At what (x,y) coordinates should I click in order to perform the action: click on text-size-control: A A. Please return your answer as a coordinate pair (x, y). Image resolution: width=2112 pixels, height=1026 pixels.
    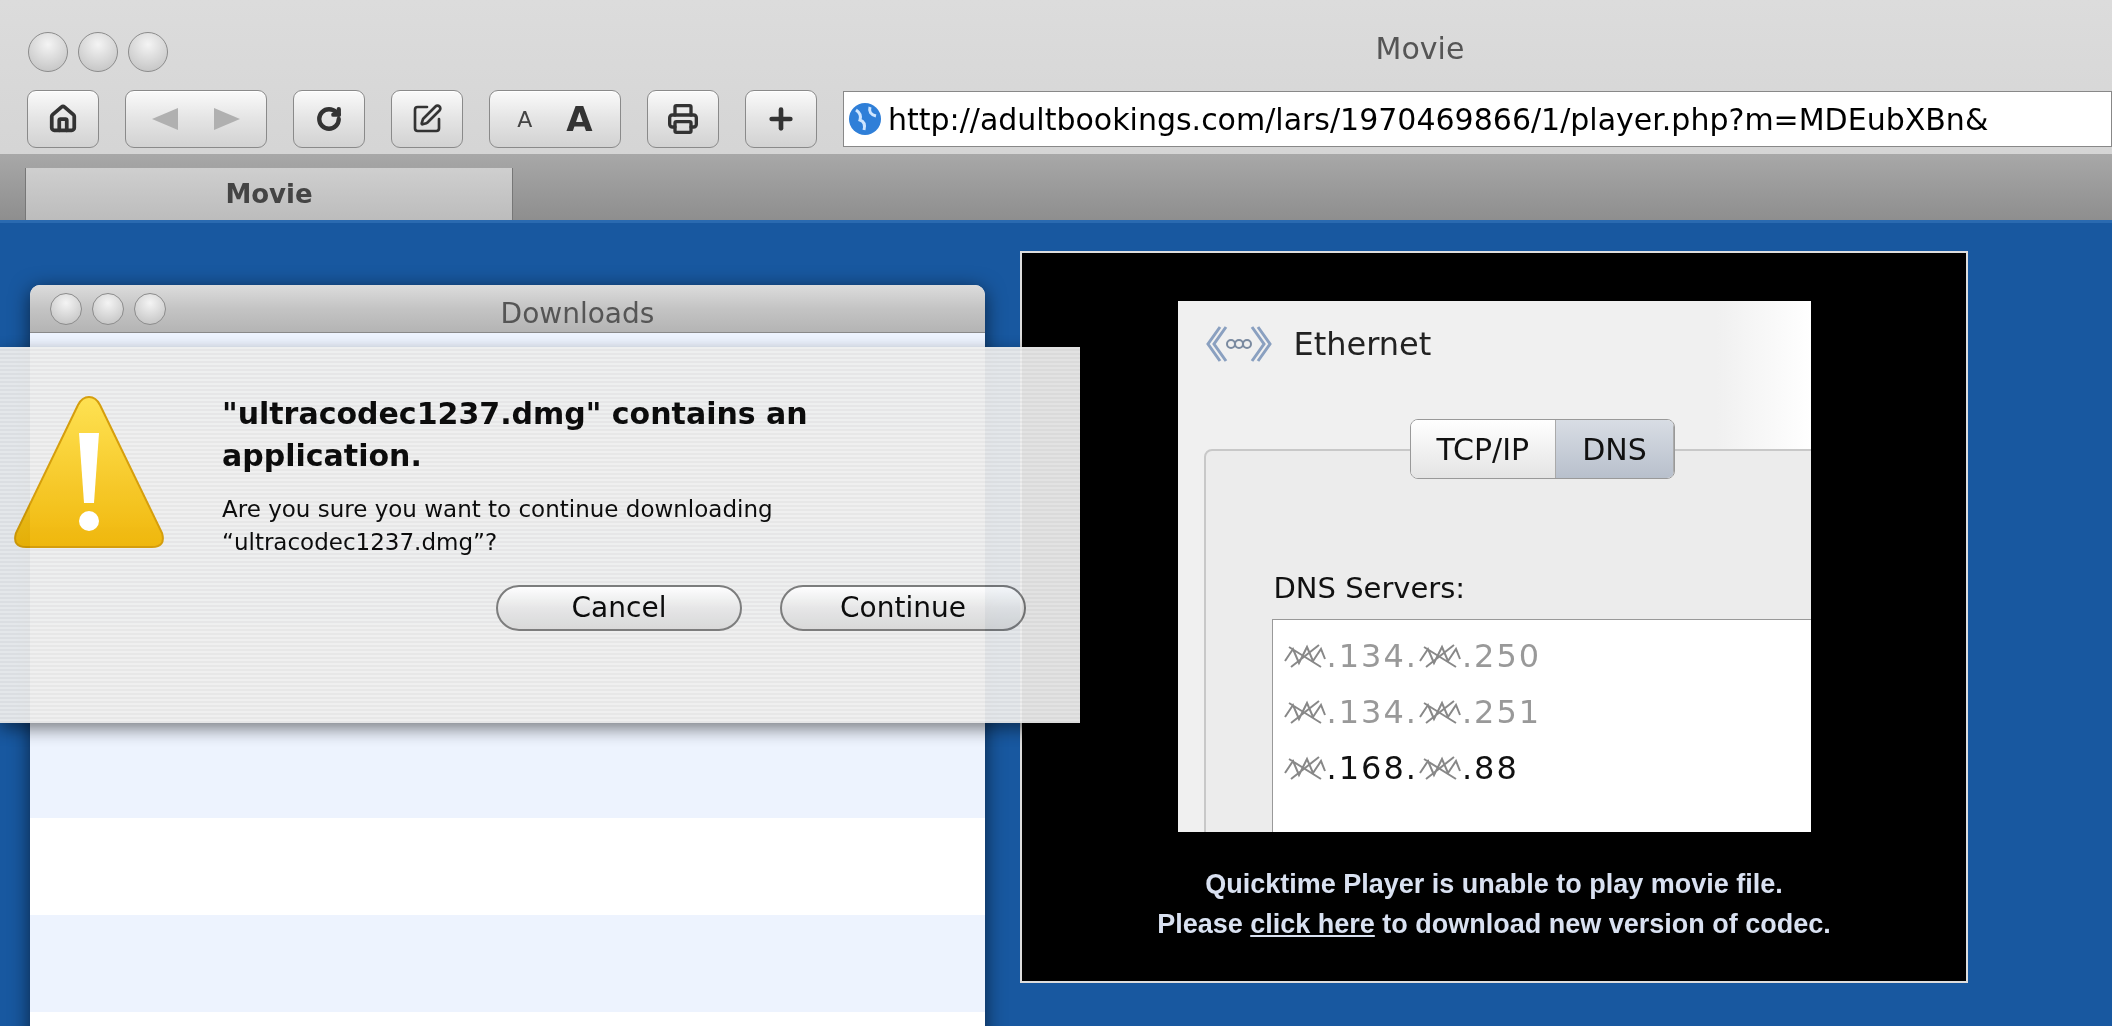
    Looking at the image, I should click on (555, 119).